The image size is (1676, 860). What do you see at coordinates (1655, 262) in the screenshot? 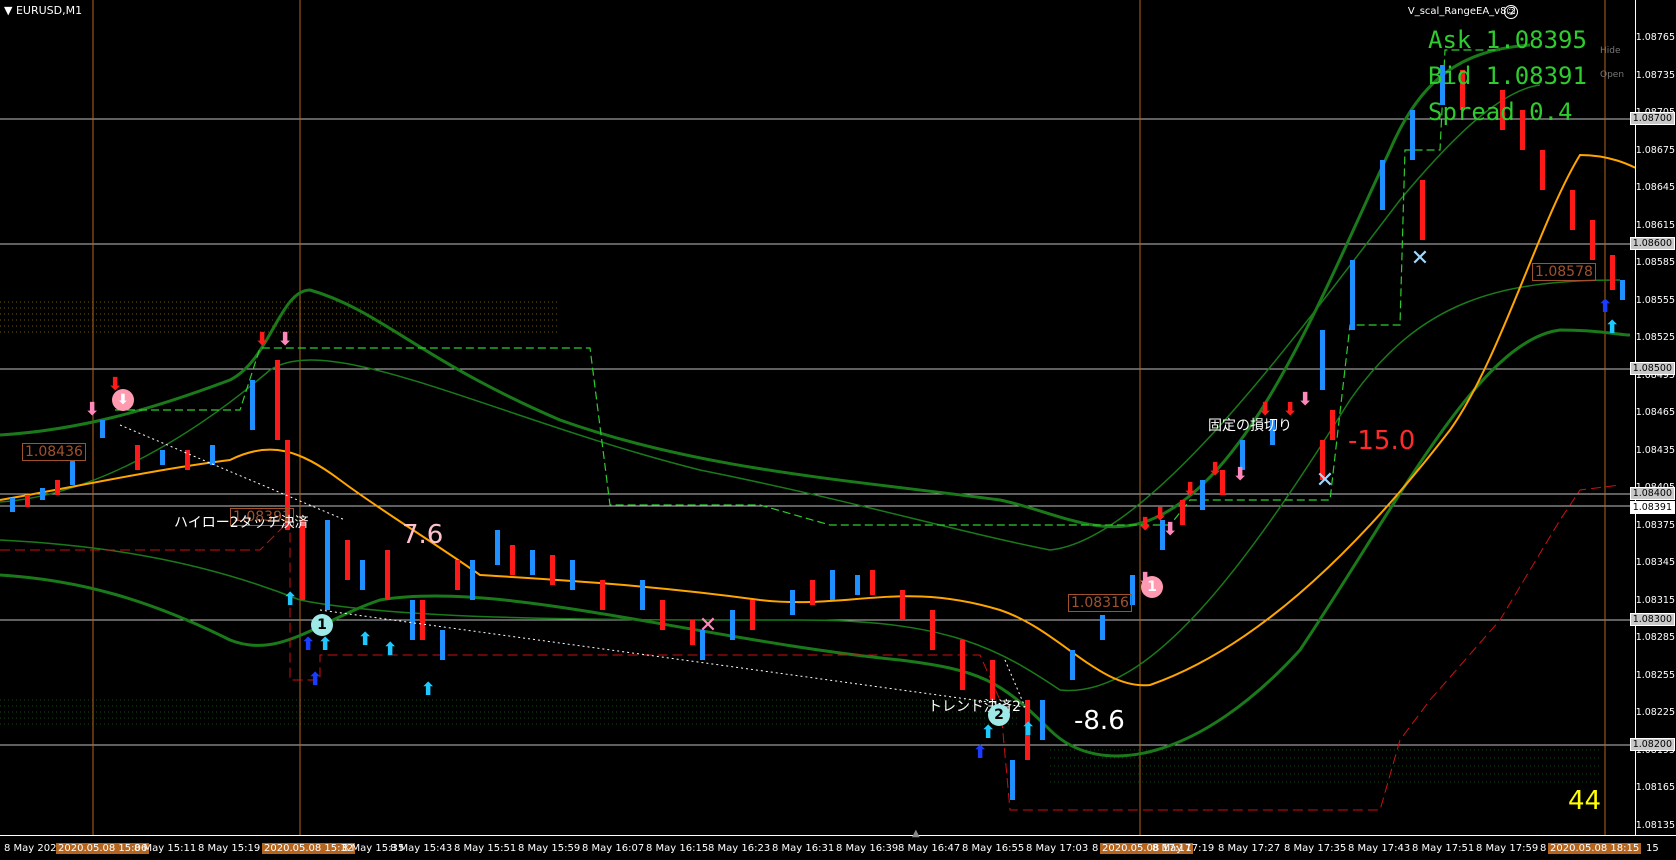
I see `price-tick: 1.08585` at bounding box center [1655, 262].